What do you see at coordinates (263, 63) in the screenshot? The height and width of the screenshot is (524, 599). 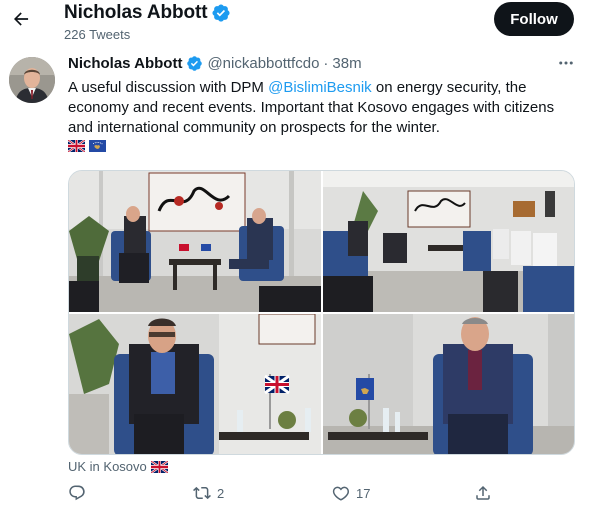 I see `author-handle: @nickabbottfcdo` at bounding box center [263, 63].